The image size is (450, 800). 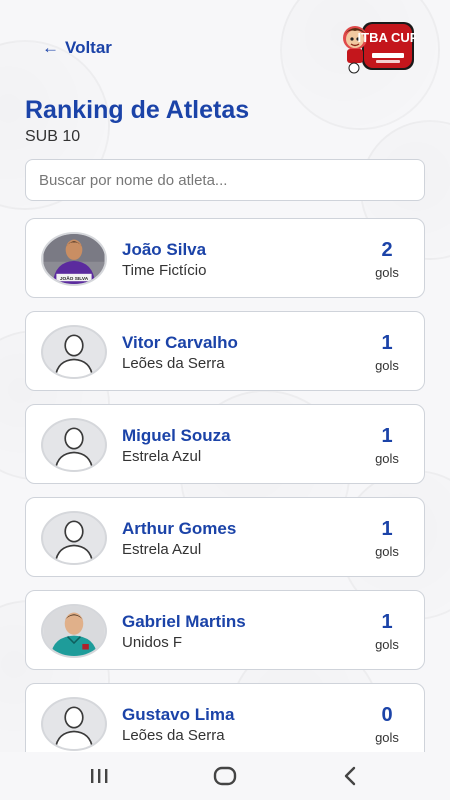 What do you see at coordinates (379, 46) in the screenshot?
I see `itba-cup-logo: ITBA CUP` at bounding box center [379, 46].